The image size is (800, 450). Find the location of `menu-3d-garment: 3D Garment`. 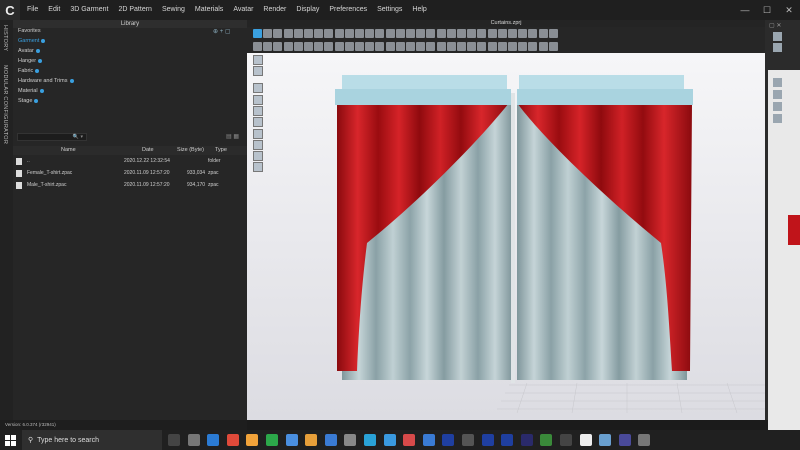

menu-3d-garment: 3D Garment is located at coordinates (89, 10).